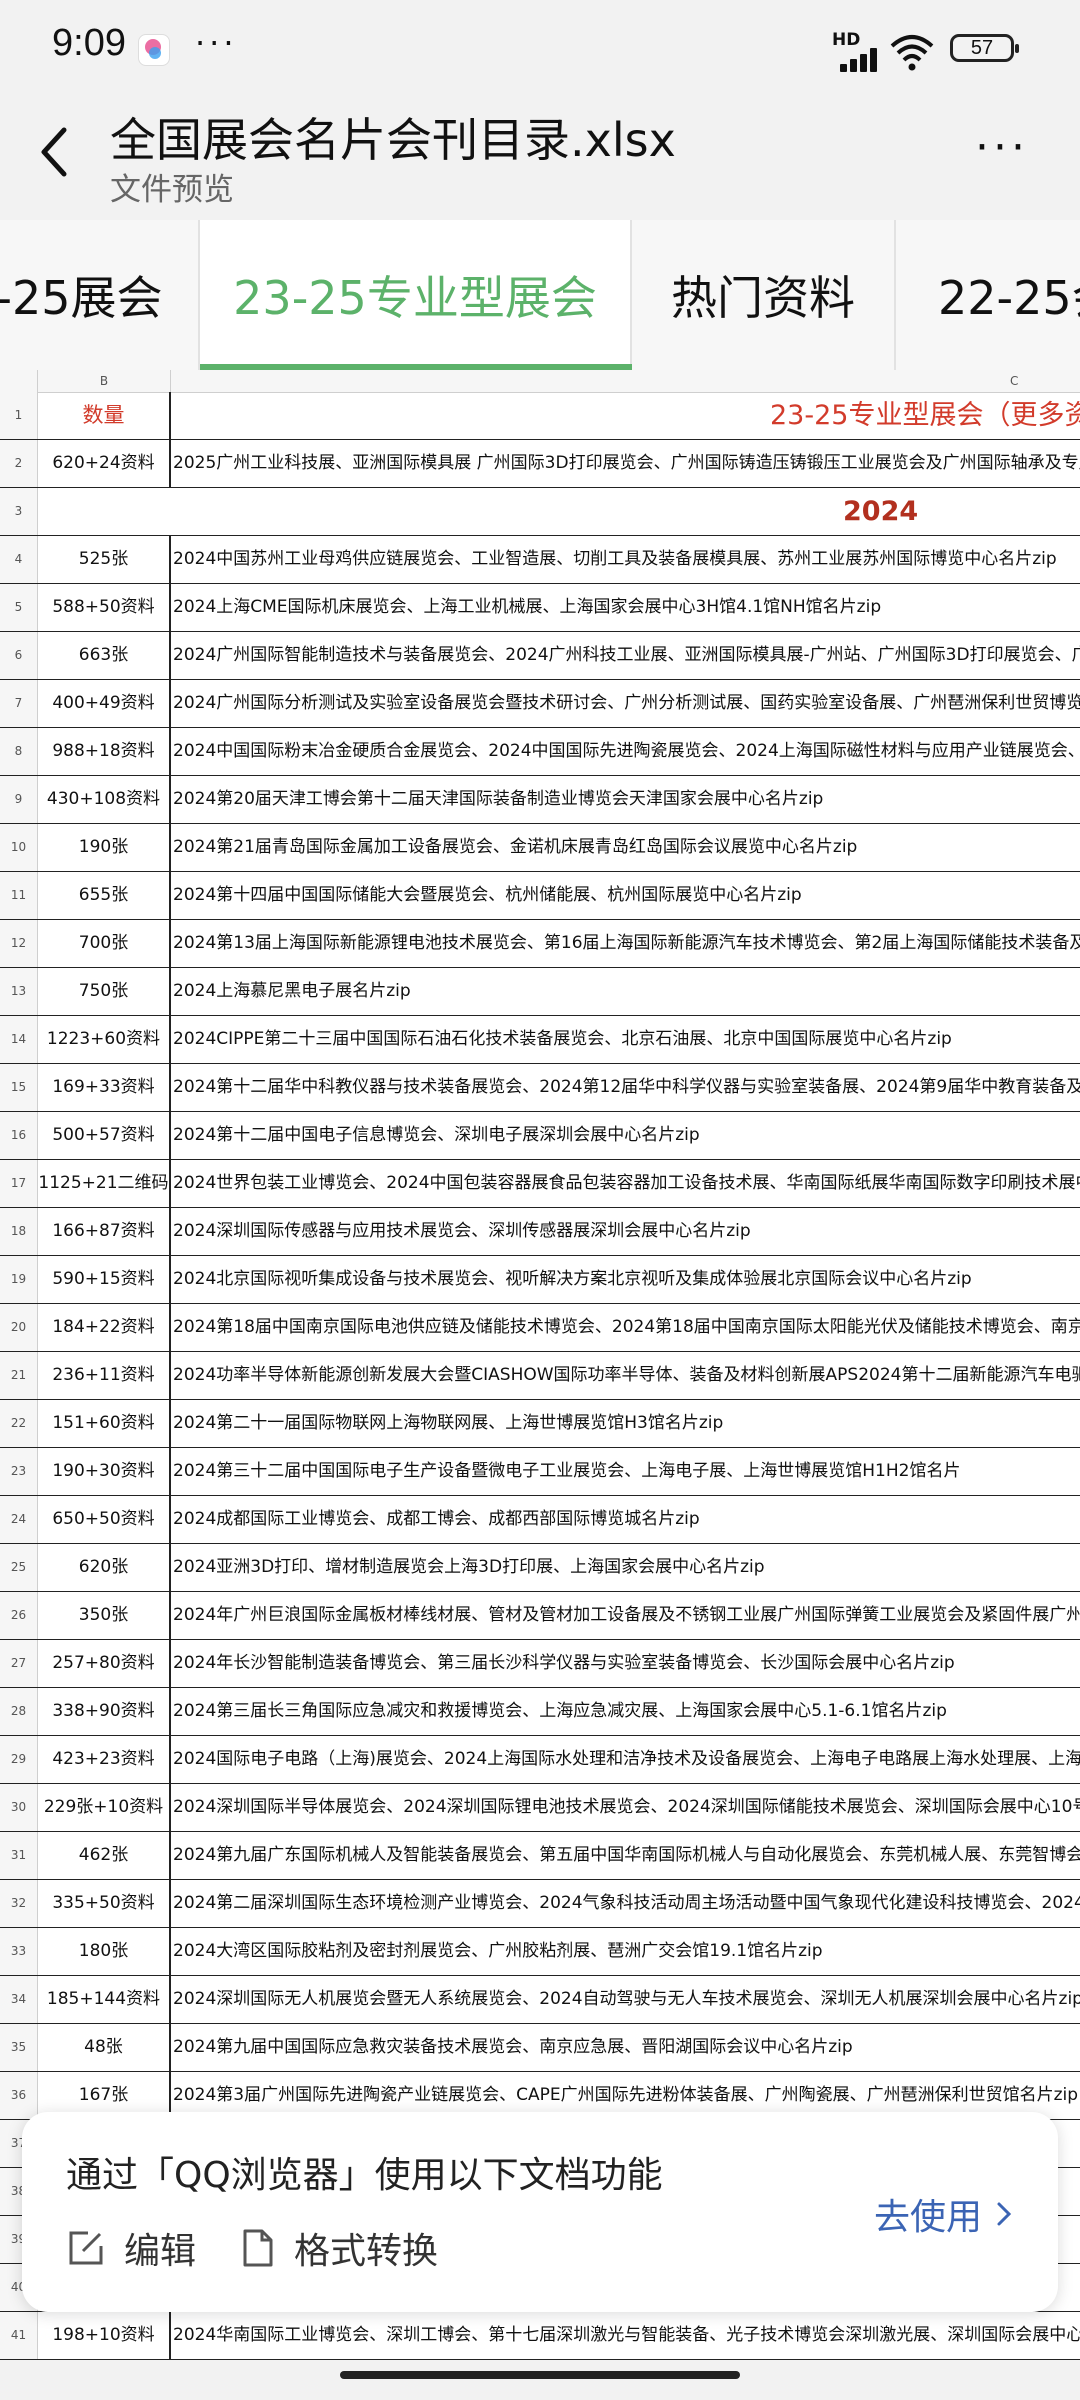 The image size is (1080, 2400). Describe the element at coordinates (104, 1183) in the screenshot. I see `cell-quantity: 1125+21二维码` at that location.